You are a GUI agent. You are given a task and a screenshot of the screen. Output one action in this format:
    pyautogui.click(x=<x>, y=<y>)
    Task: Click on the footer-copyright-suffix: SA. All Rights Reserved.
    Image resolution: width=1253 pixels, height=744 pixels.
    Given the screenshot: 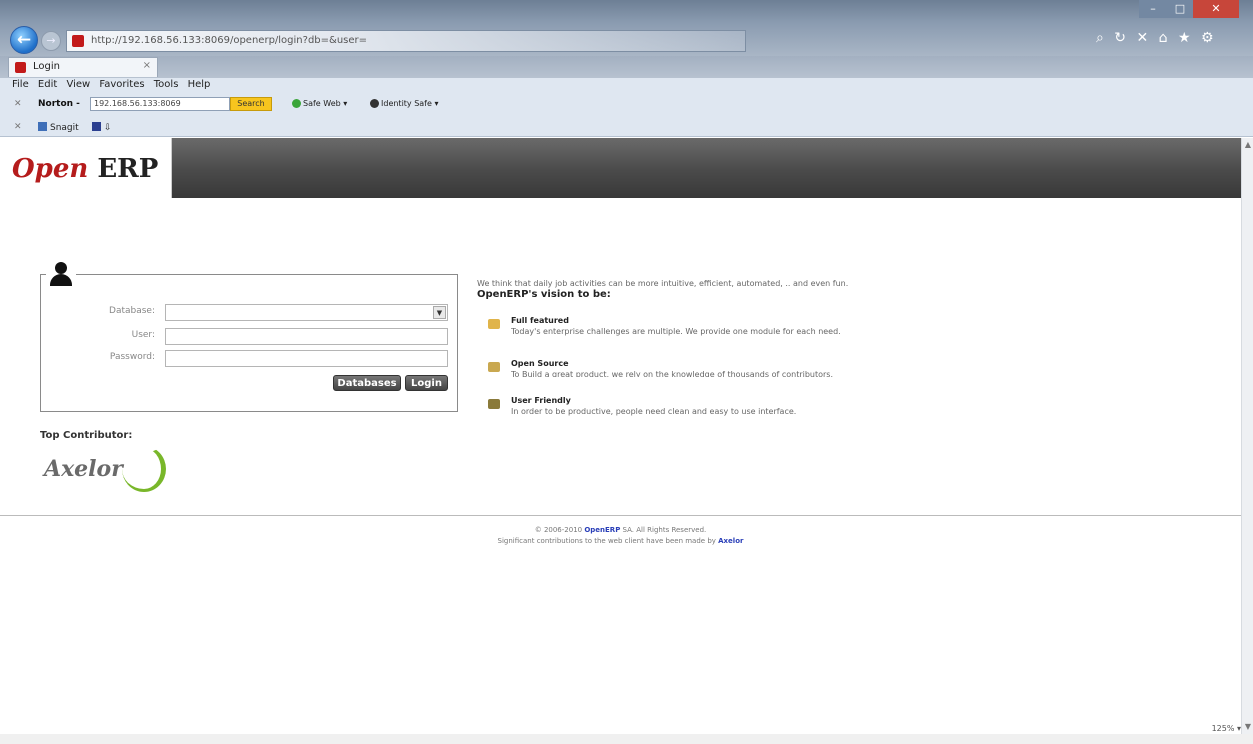 What is the action you would take?
    pyautogui.click(x=663, y=530)
    